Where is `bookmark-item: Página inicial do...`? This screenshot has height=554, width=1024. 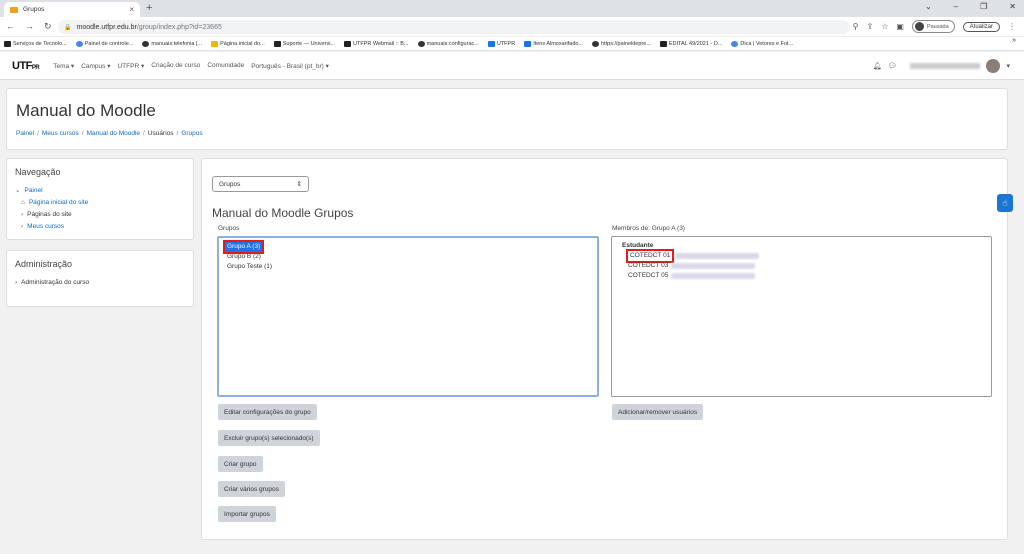 bookmark-item: Página inicial do... is located at coordinates (238, 43).